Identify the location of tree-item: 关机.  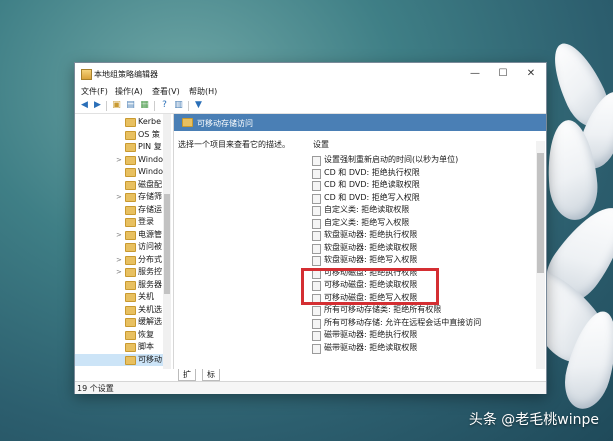
(122, 297).